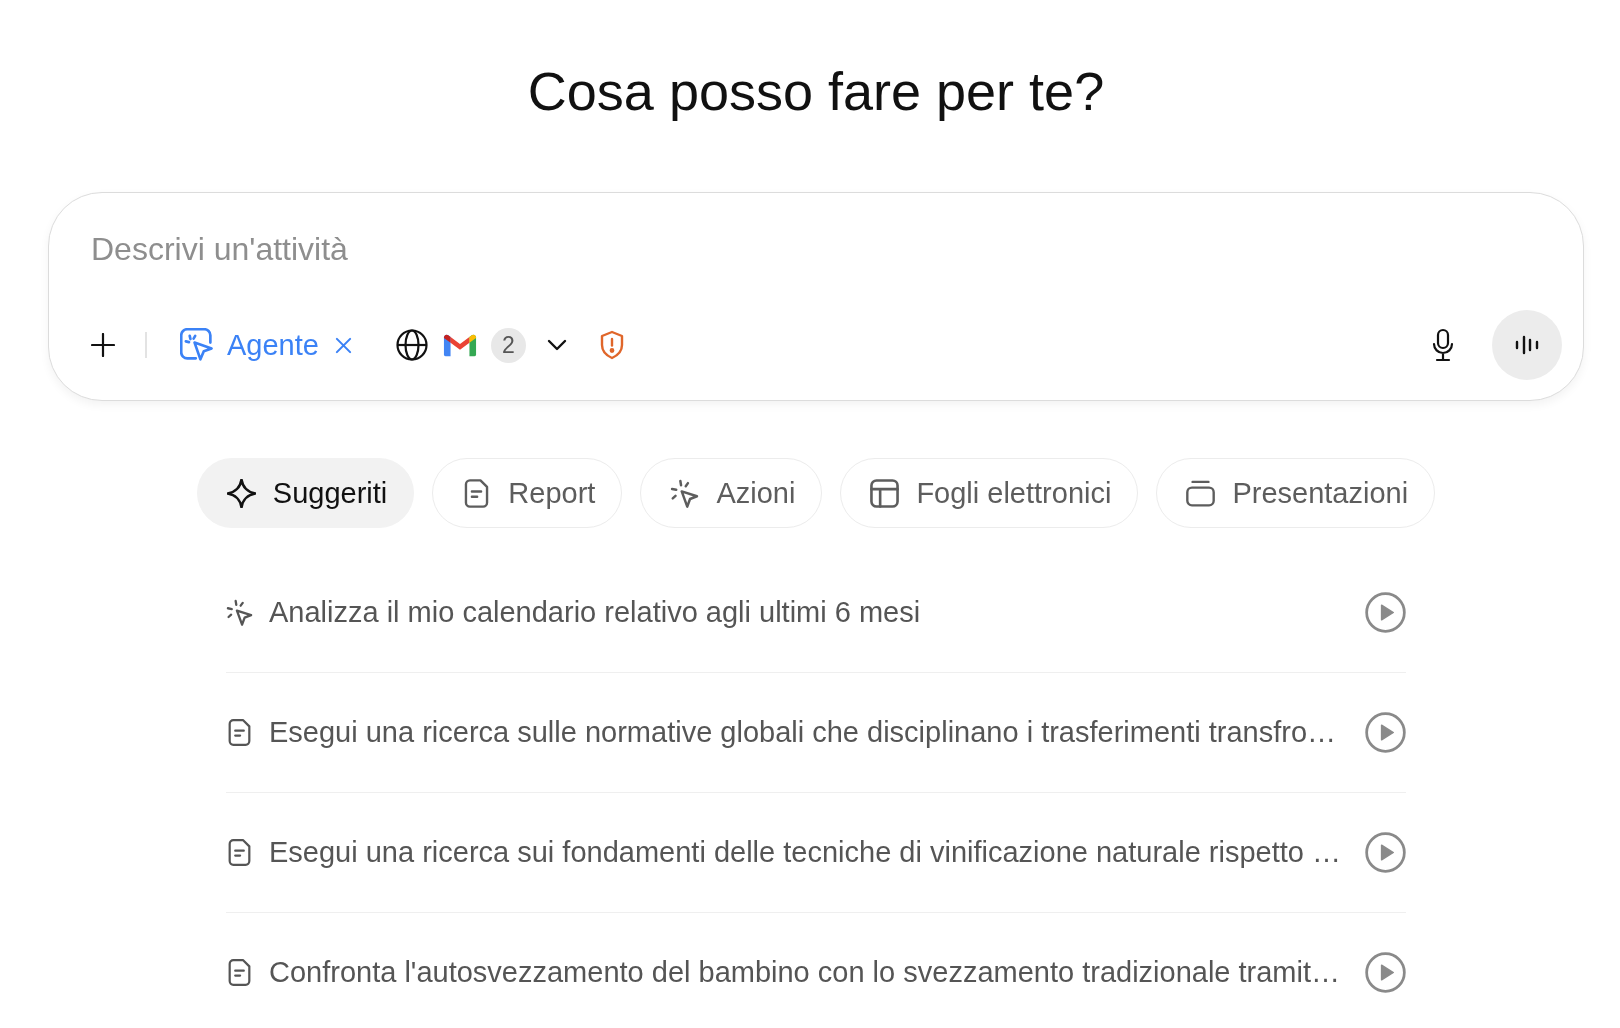 The height and width of the screenshot is (1028, 1620). What do you see at coordinates (1201, 493) in the screenshot?
I see `slides-icon` at bounding box center [1201, 493].